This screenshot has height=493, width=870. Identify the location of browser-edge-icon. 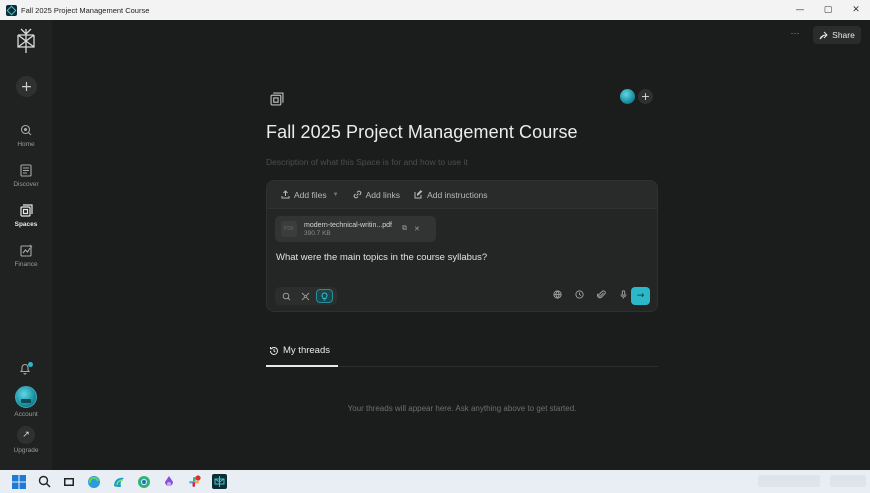
(94, 482).